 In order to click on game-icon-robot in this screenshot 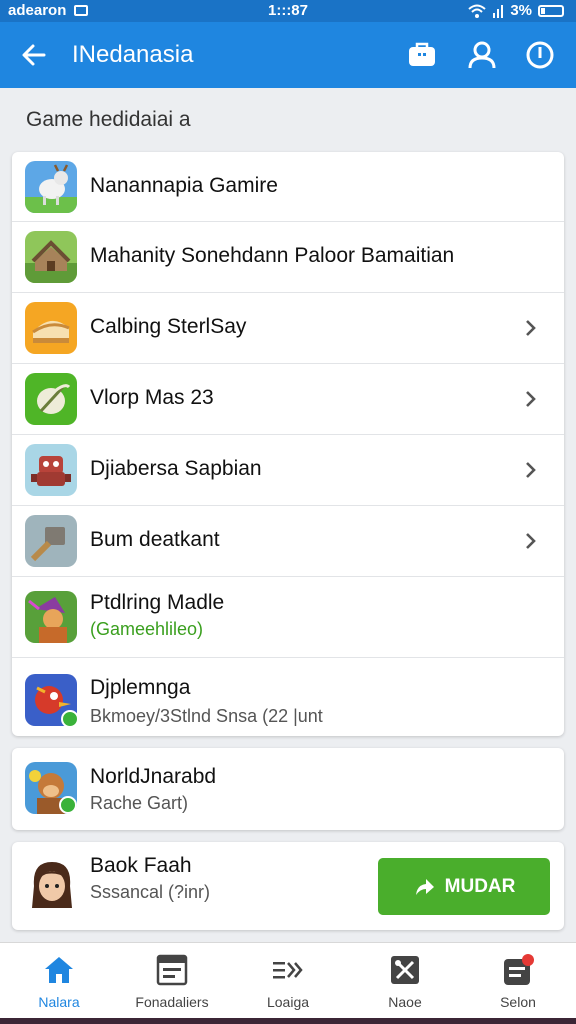, I will do `click(51, 470)`.